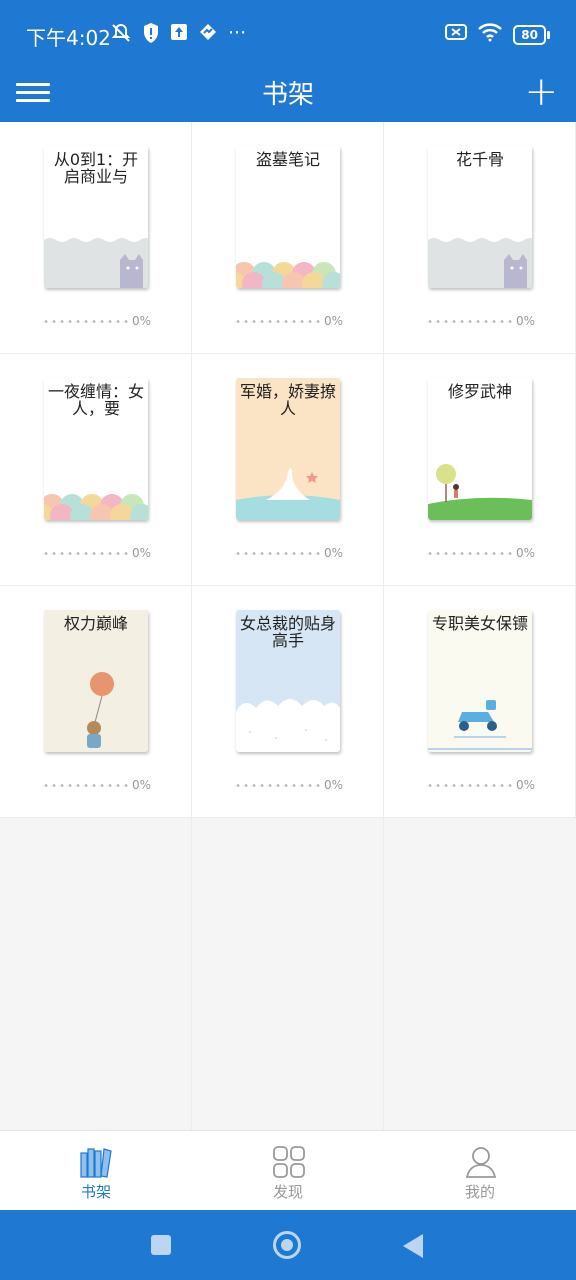 The image size is (576, 1280). What do you see at coordinates (288, 449) in the screenshot?
I see `book-cover: 军婚，娇妻撩人` at bounding box center [288, 449].